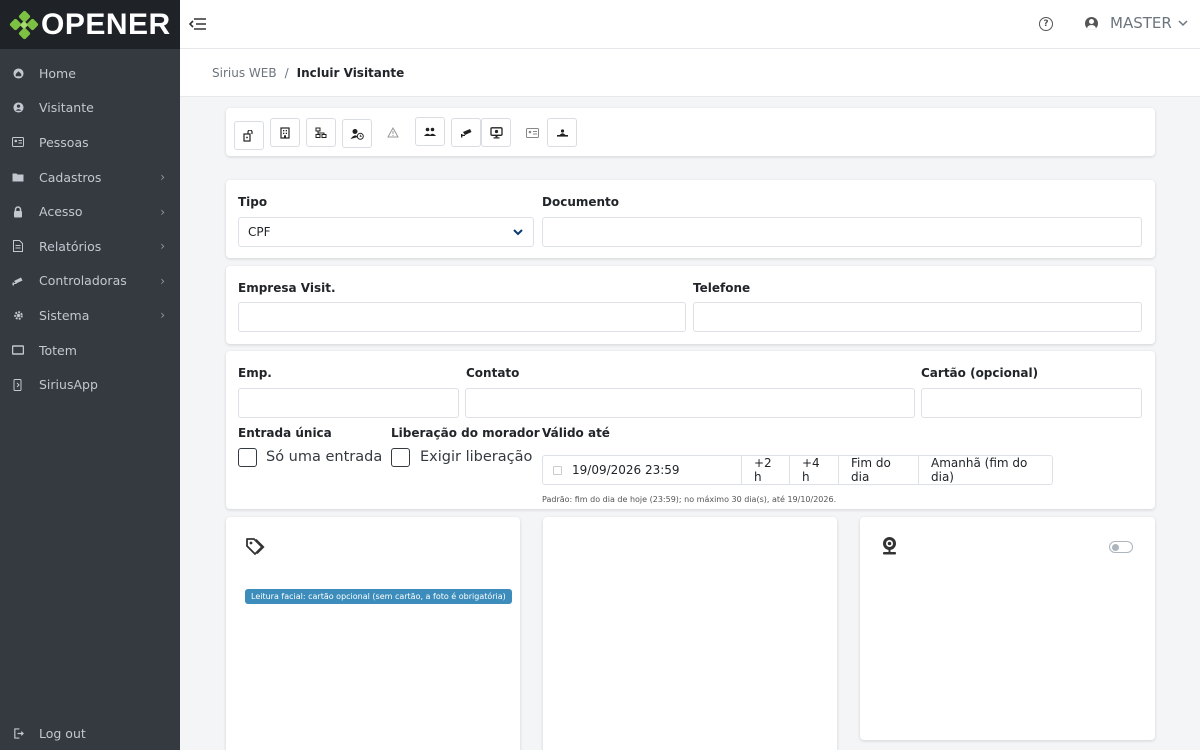 This screenshot has width=1200, height=750. Describe the element at coordinates (64, 142) in the screenshot. I see `sidebar-item-label: Pessoas` at that location.